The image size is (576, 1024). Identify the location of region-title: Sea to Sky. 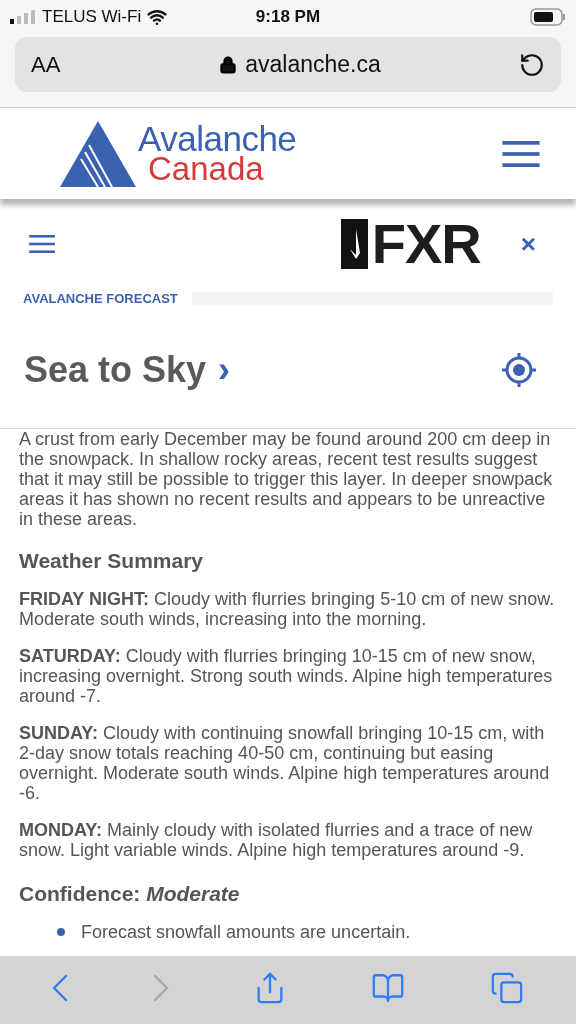
(115, 369).